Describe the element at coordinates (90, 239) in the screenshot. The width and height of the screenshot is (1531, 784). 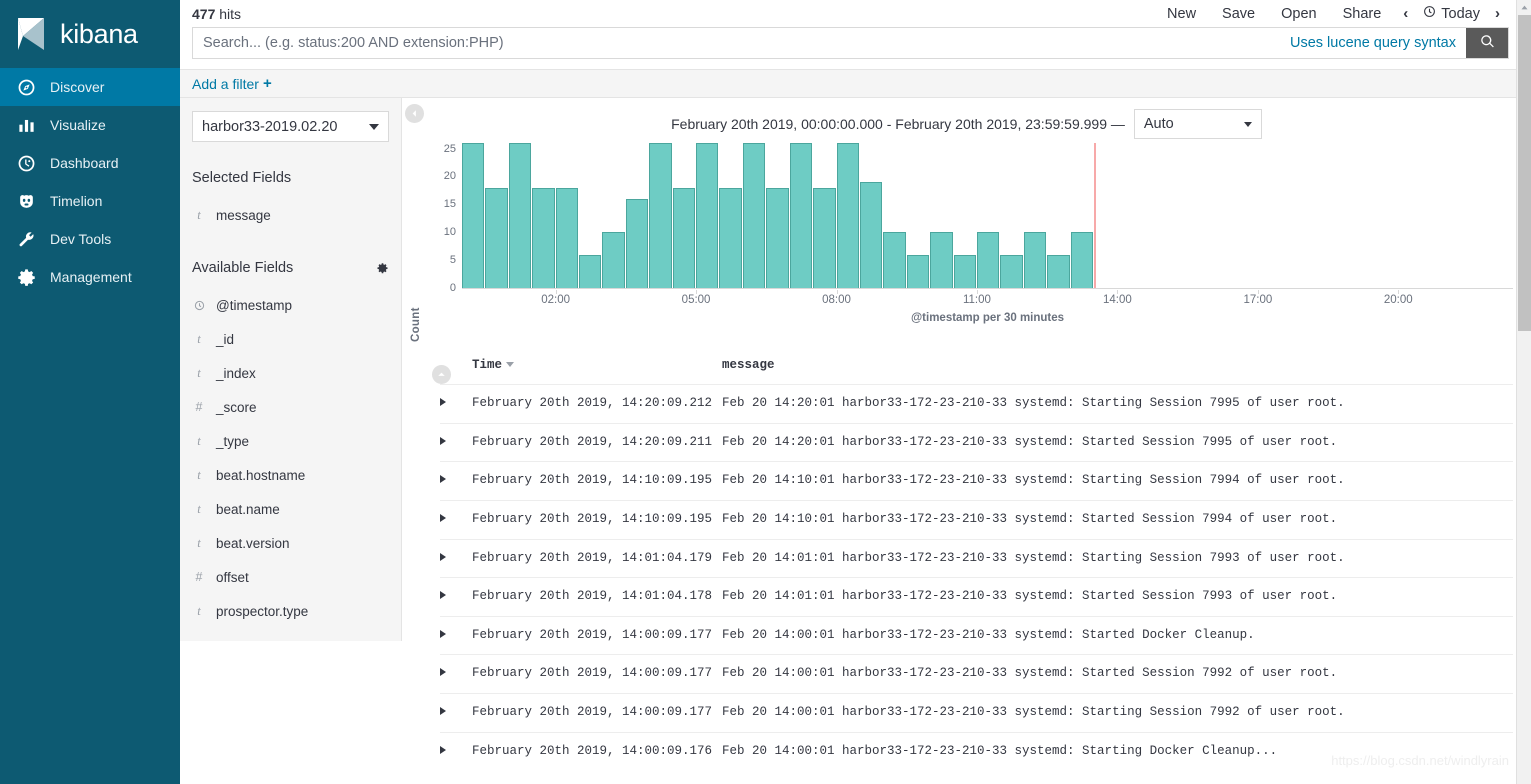
I see `sidebar-item-dev-tools: Dev Tools` at that location.